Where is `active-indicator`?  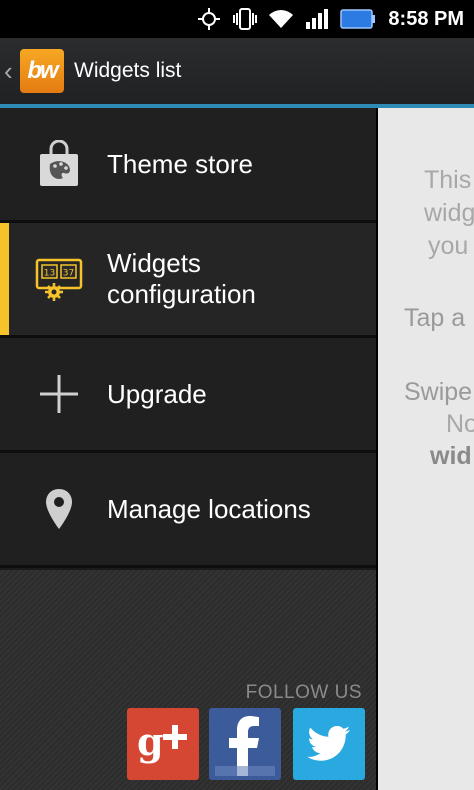 active-indicator is located at coordinates (4, 279).